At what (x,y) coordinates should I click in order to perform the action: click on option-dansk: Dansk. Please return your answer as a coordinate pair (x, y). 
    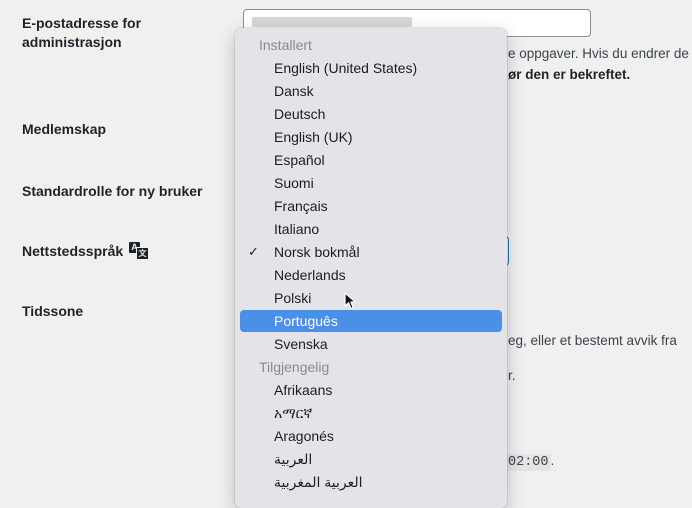
    Looking at the image, I should click on (371, 91).